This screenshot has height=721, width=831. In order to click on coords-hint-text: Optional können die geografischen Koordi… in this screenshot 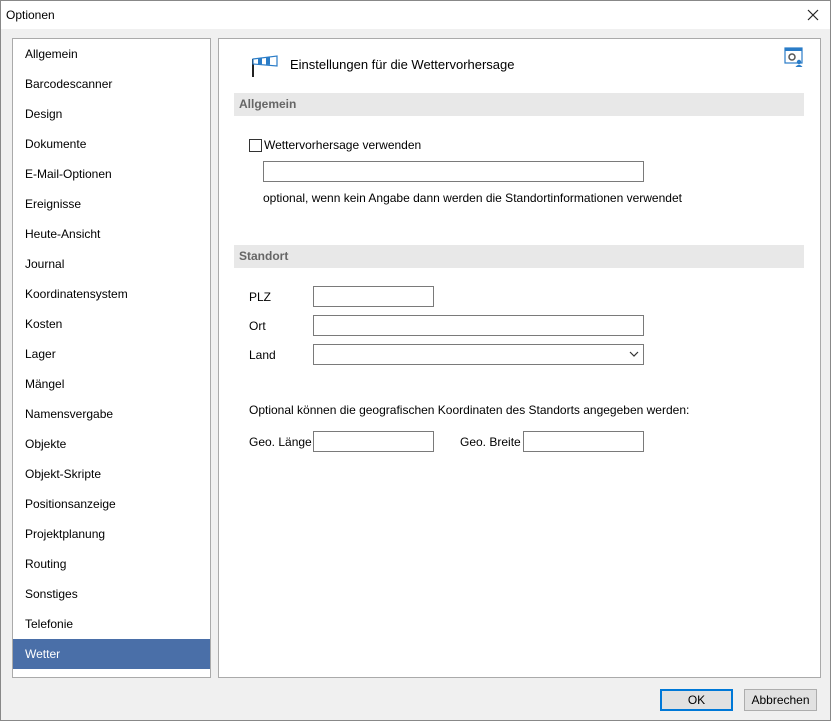, I will do `click(469, 410)`.